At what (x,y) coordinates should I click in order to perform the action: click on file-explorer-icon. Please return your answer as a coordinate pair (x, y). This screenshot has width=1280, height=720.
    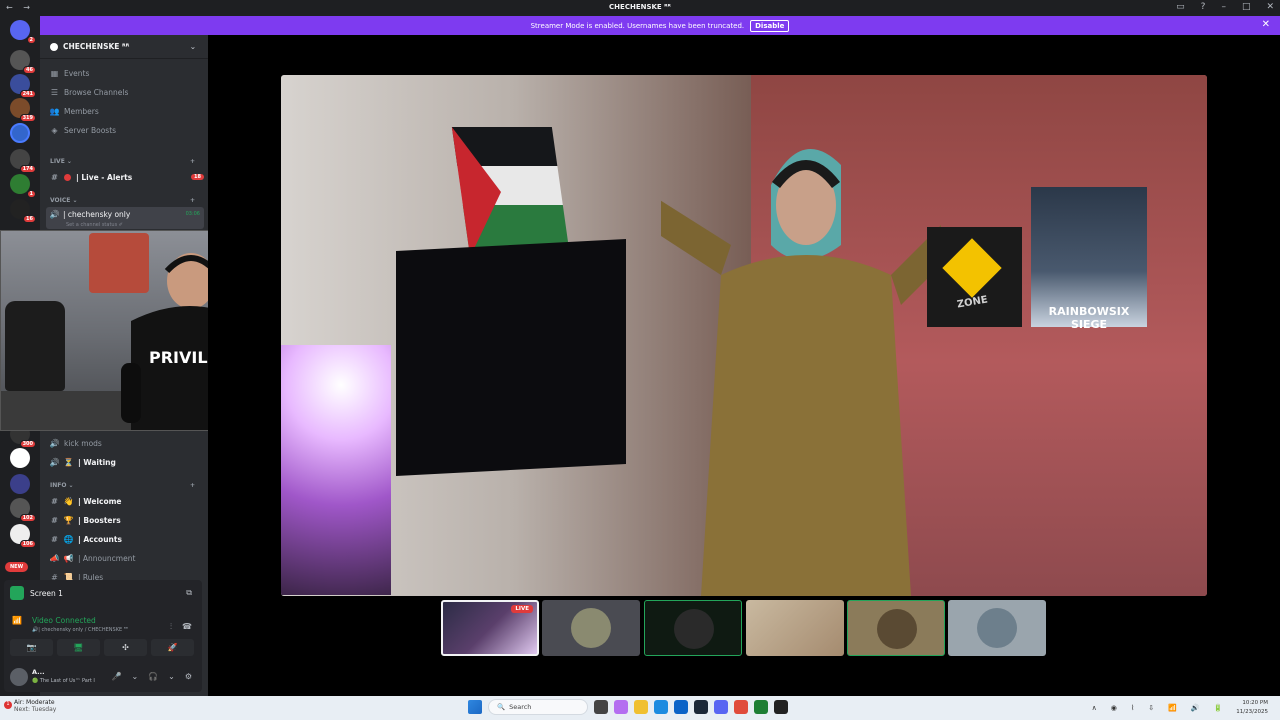
    Looking at the image, I should click on (641, 707).